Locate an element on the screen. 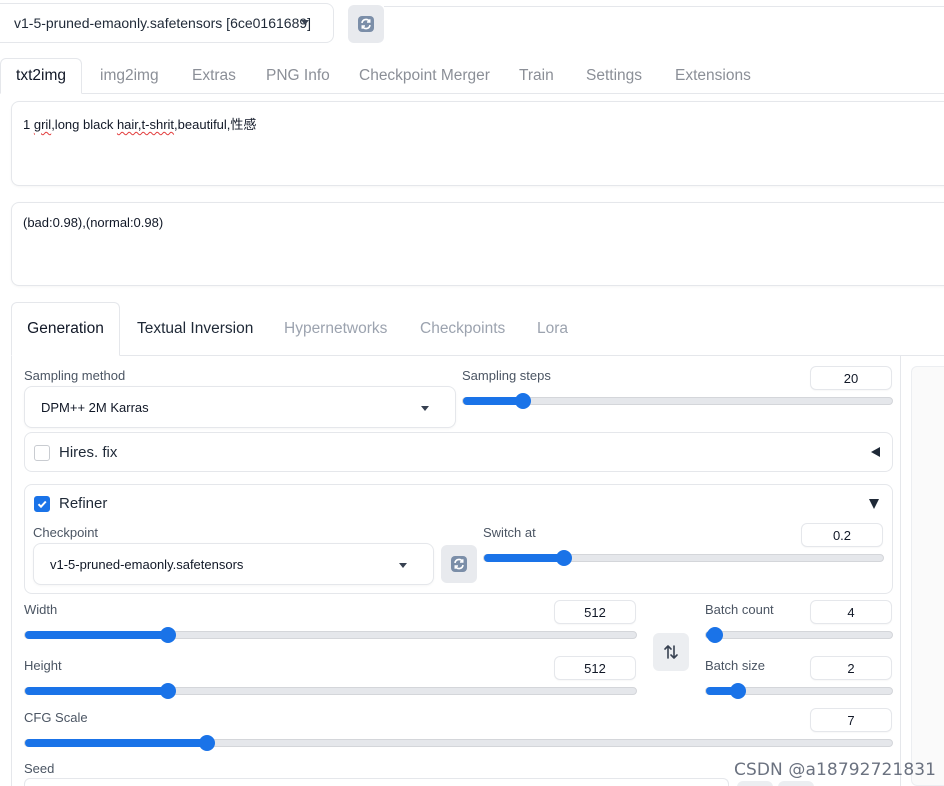 The height and width of the screenshot is (786, 944). switch-at-label: Switch at is located at coordinates (509, 532).